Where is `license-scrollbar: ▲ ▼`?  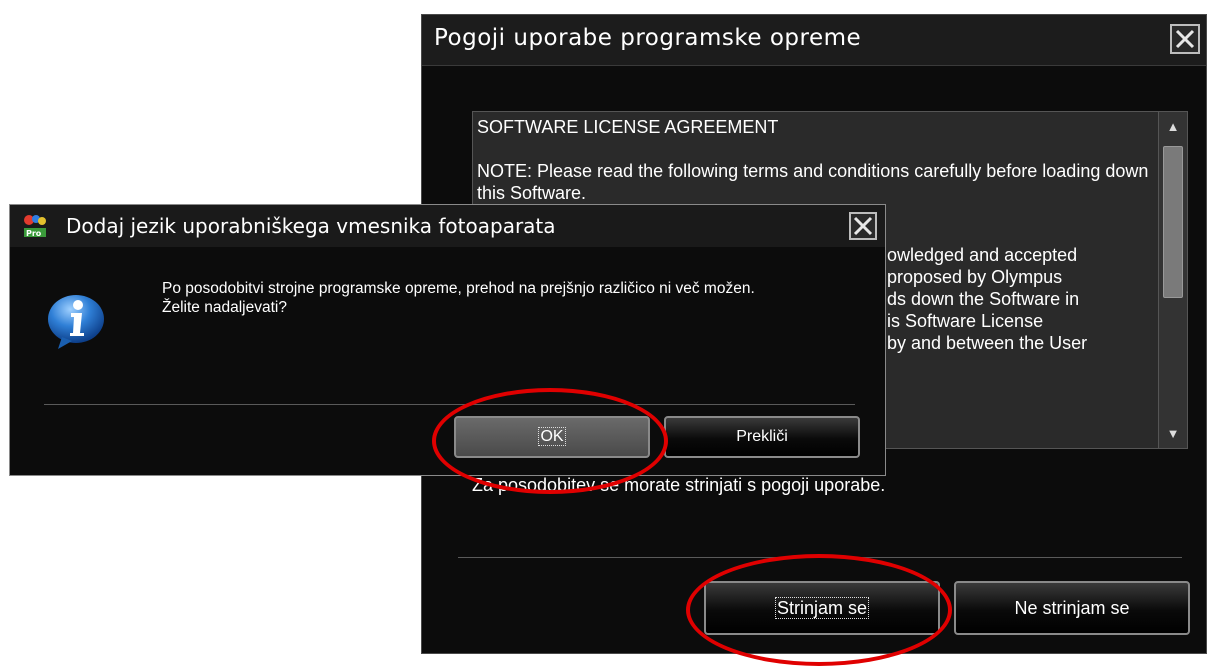 license-scrollbar: ▲ ▼ is located at coordinates (1172, 280).